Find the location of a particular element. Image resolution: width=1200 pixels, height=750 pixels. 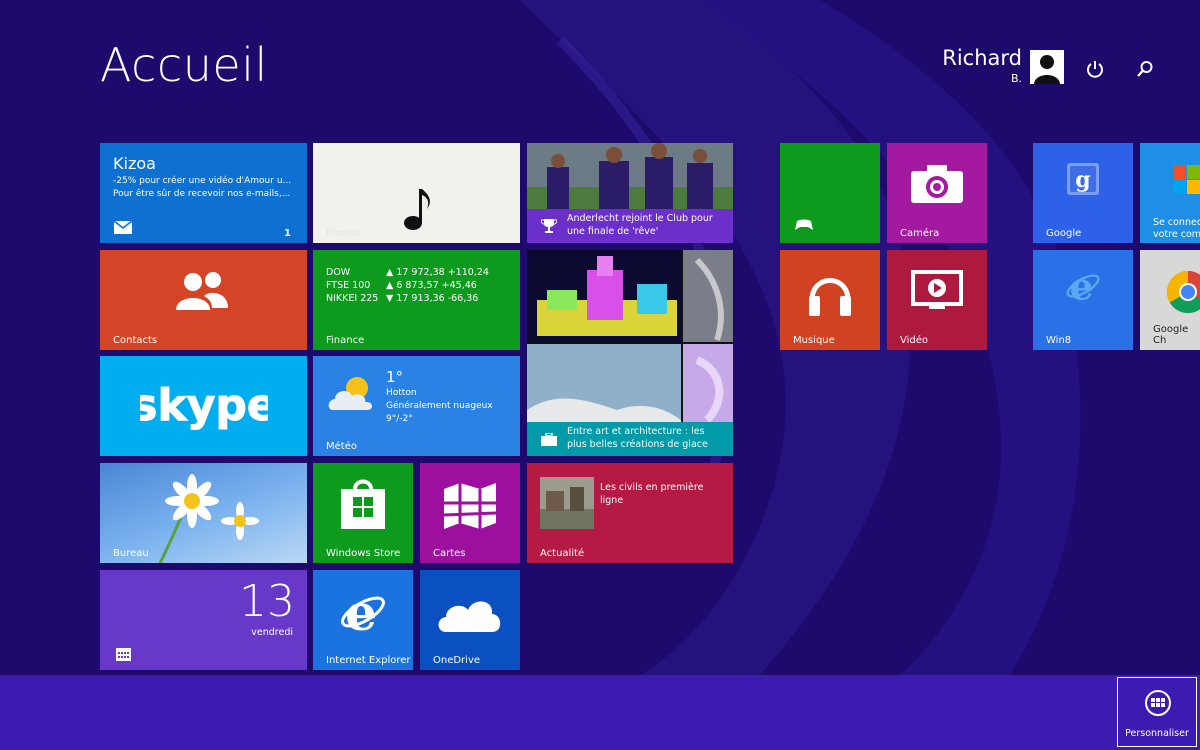

calendar-icon is located at coordinates (123, 654).